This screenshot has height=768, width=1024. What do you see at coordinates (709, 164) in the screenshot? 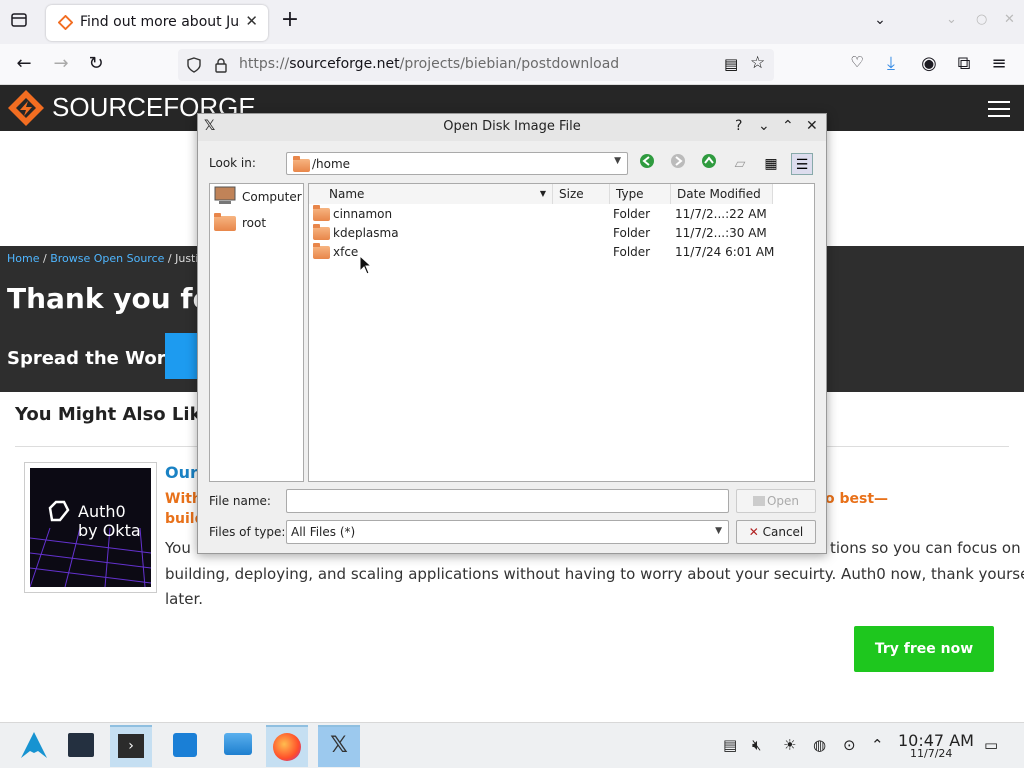
I see `parent-directory-icon` at bounding box center [709, 164].